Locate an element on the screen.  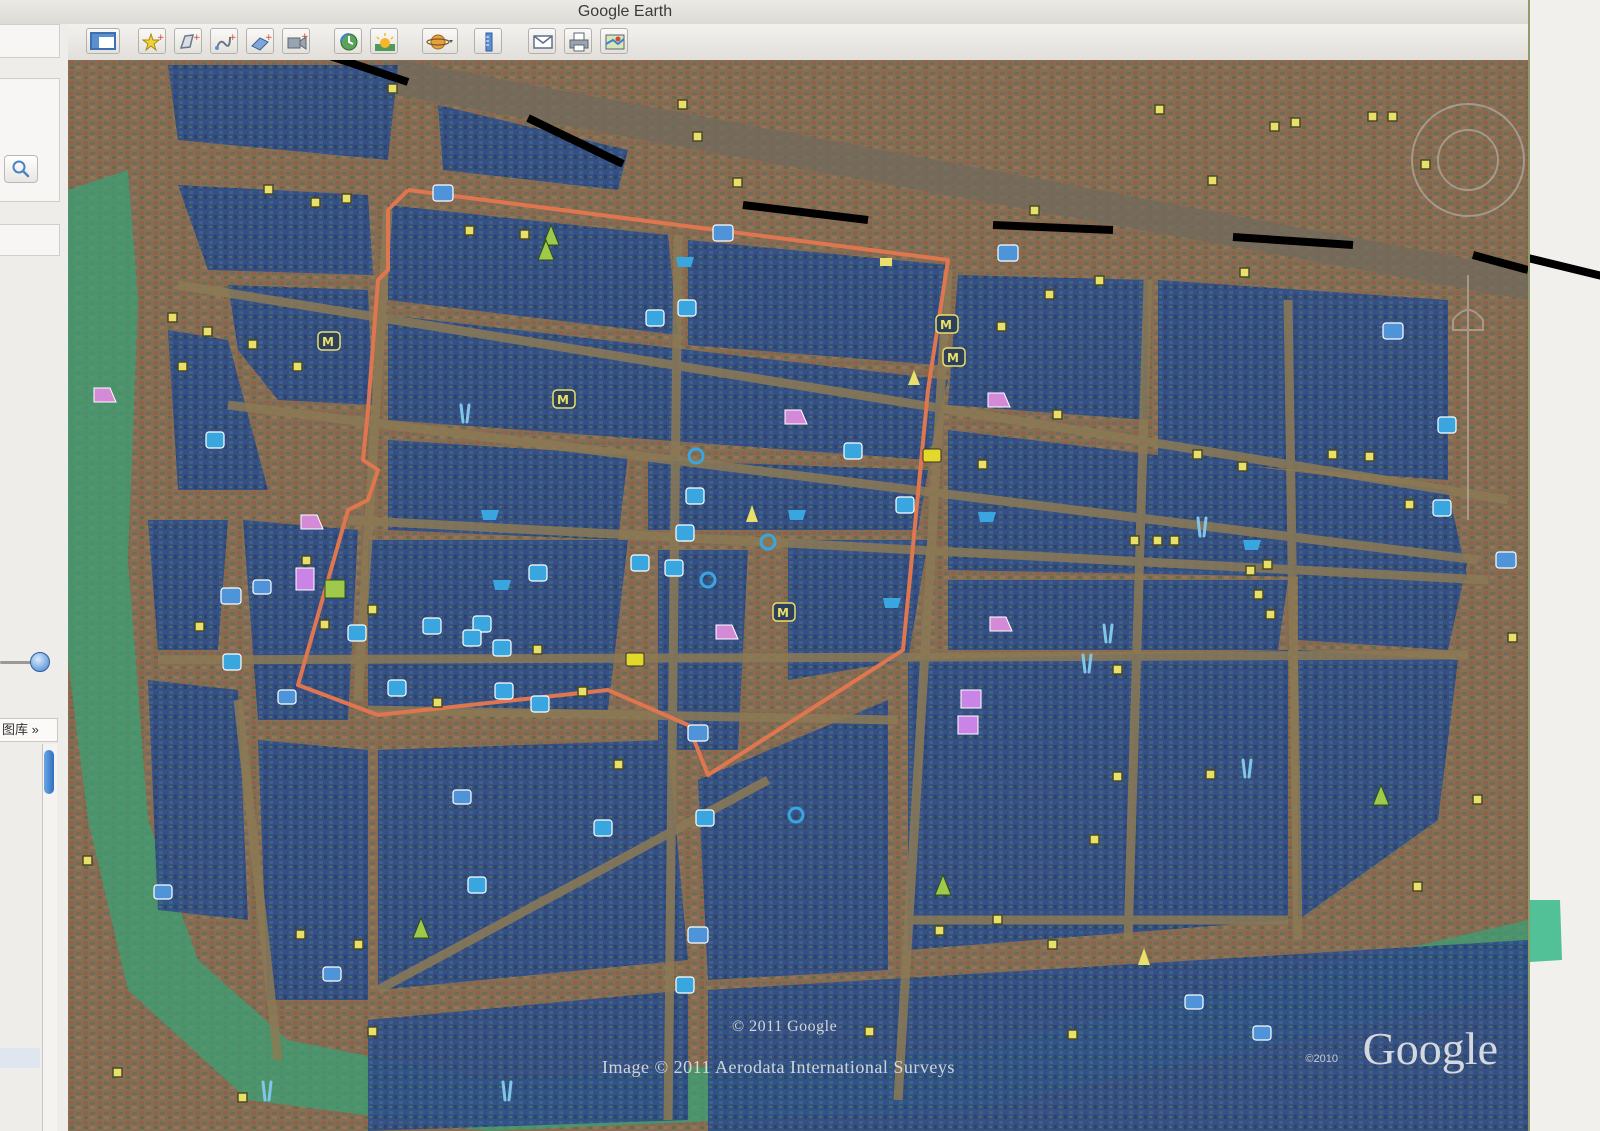
scrollbar-thumb is located at coordinates (49, 772).